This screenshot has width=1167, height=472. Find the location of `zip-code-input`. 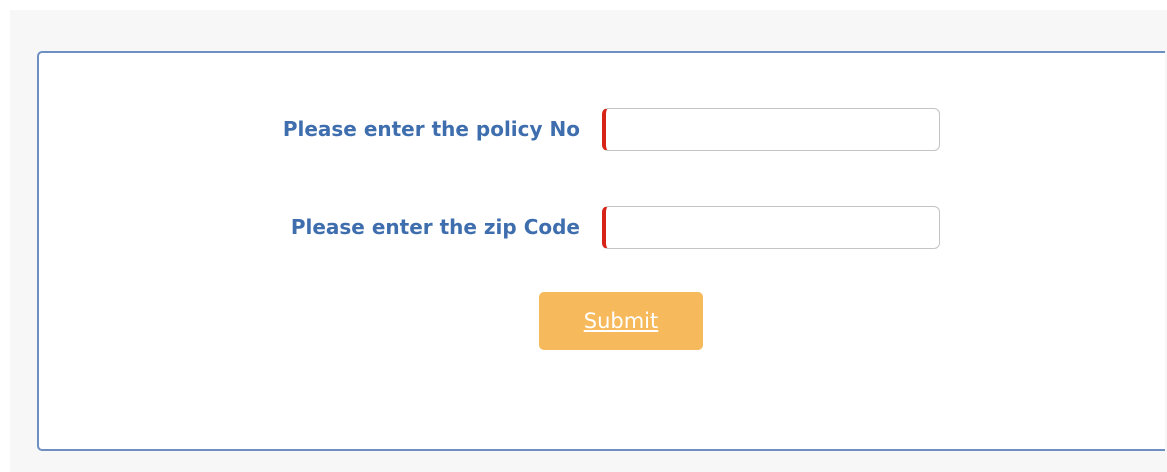

zip-code-input is located at coordinates (771, 227).